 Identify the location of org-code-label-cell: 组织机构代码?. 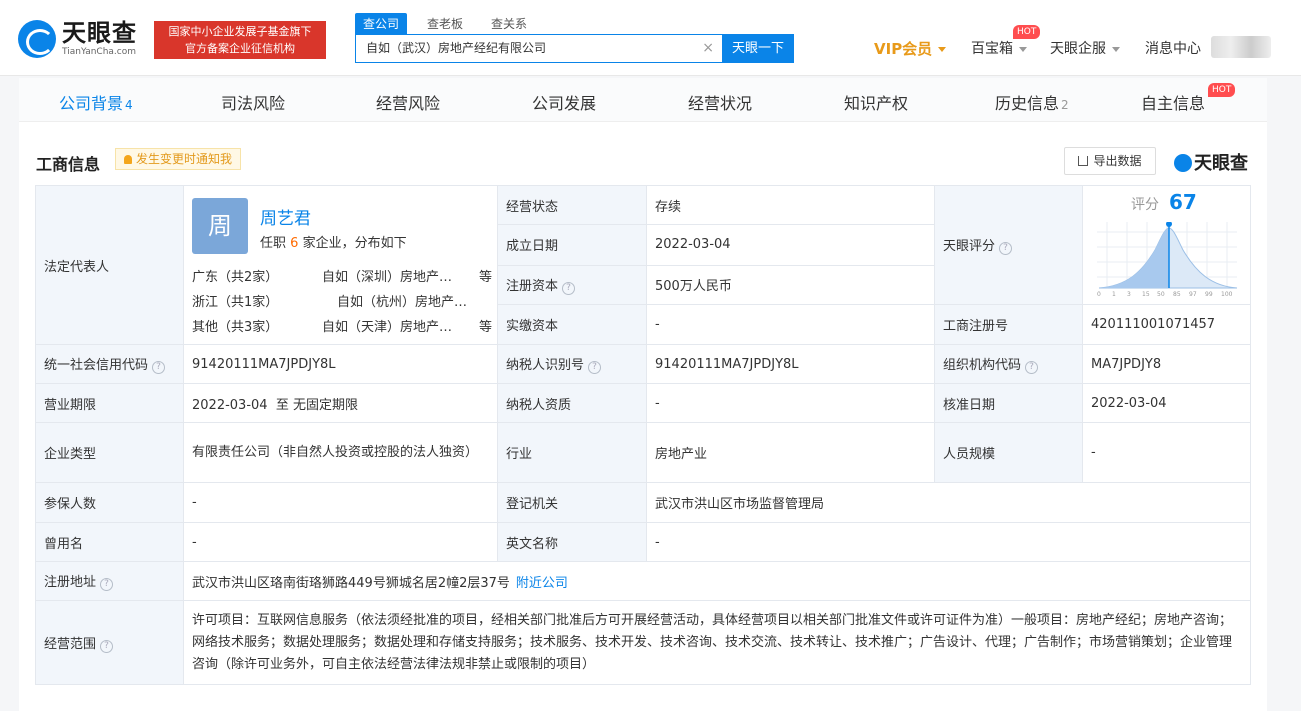
(1008, 364).